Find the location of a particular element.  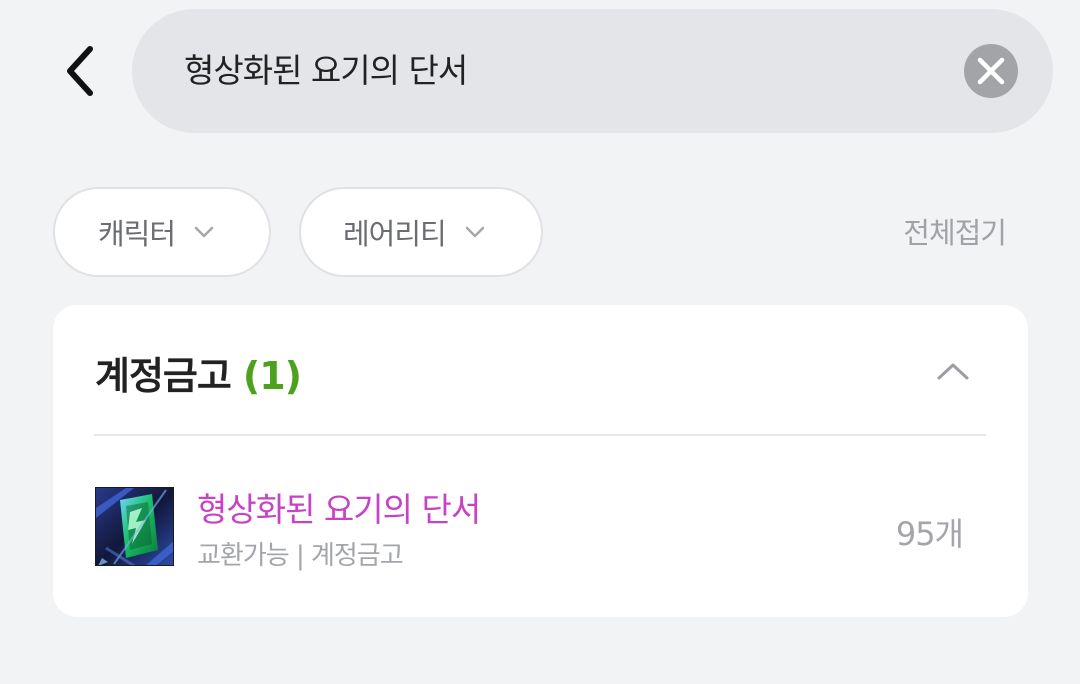

collapse-all-button: 전체접기 is located at coordinates (955, 231).